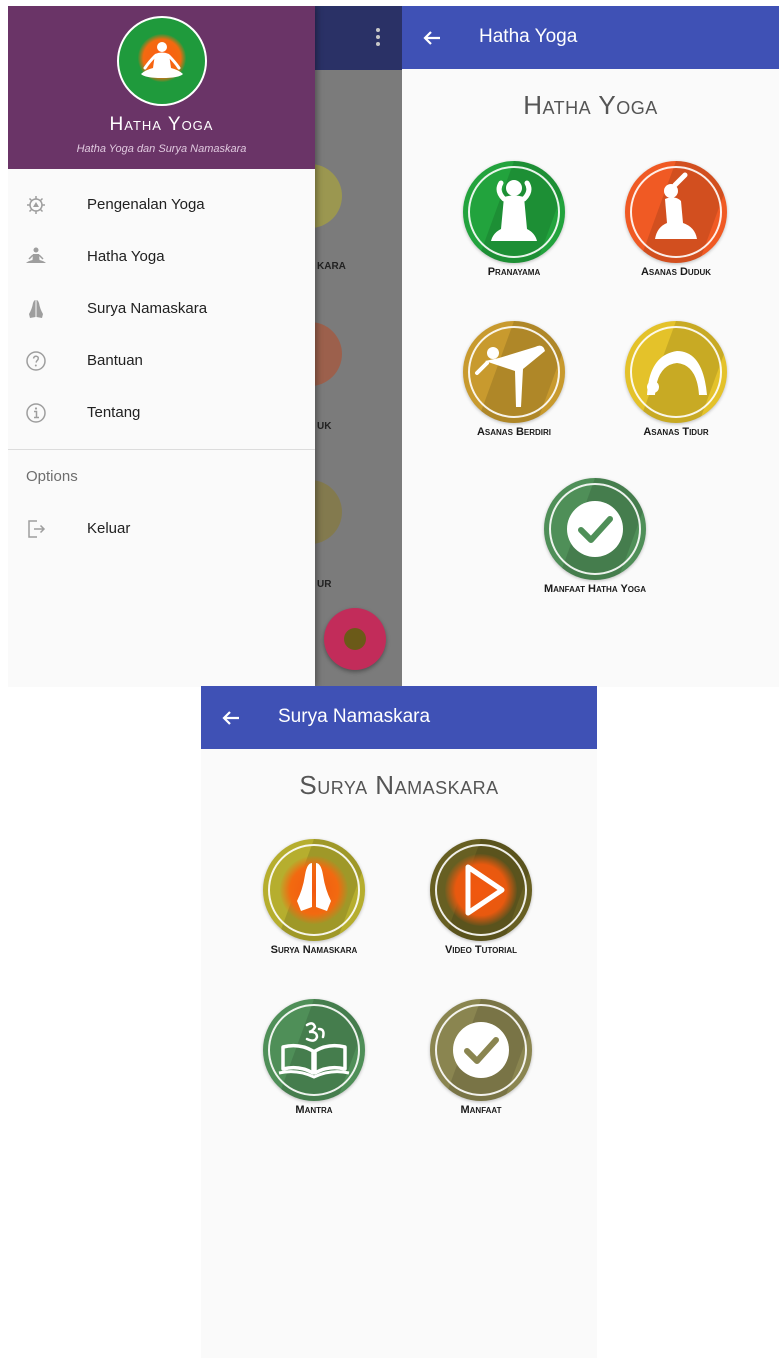  I want to click on menu-label: Pengenalan Yoga, so click(146, 204).